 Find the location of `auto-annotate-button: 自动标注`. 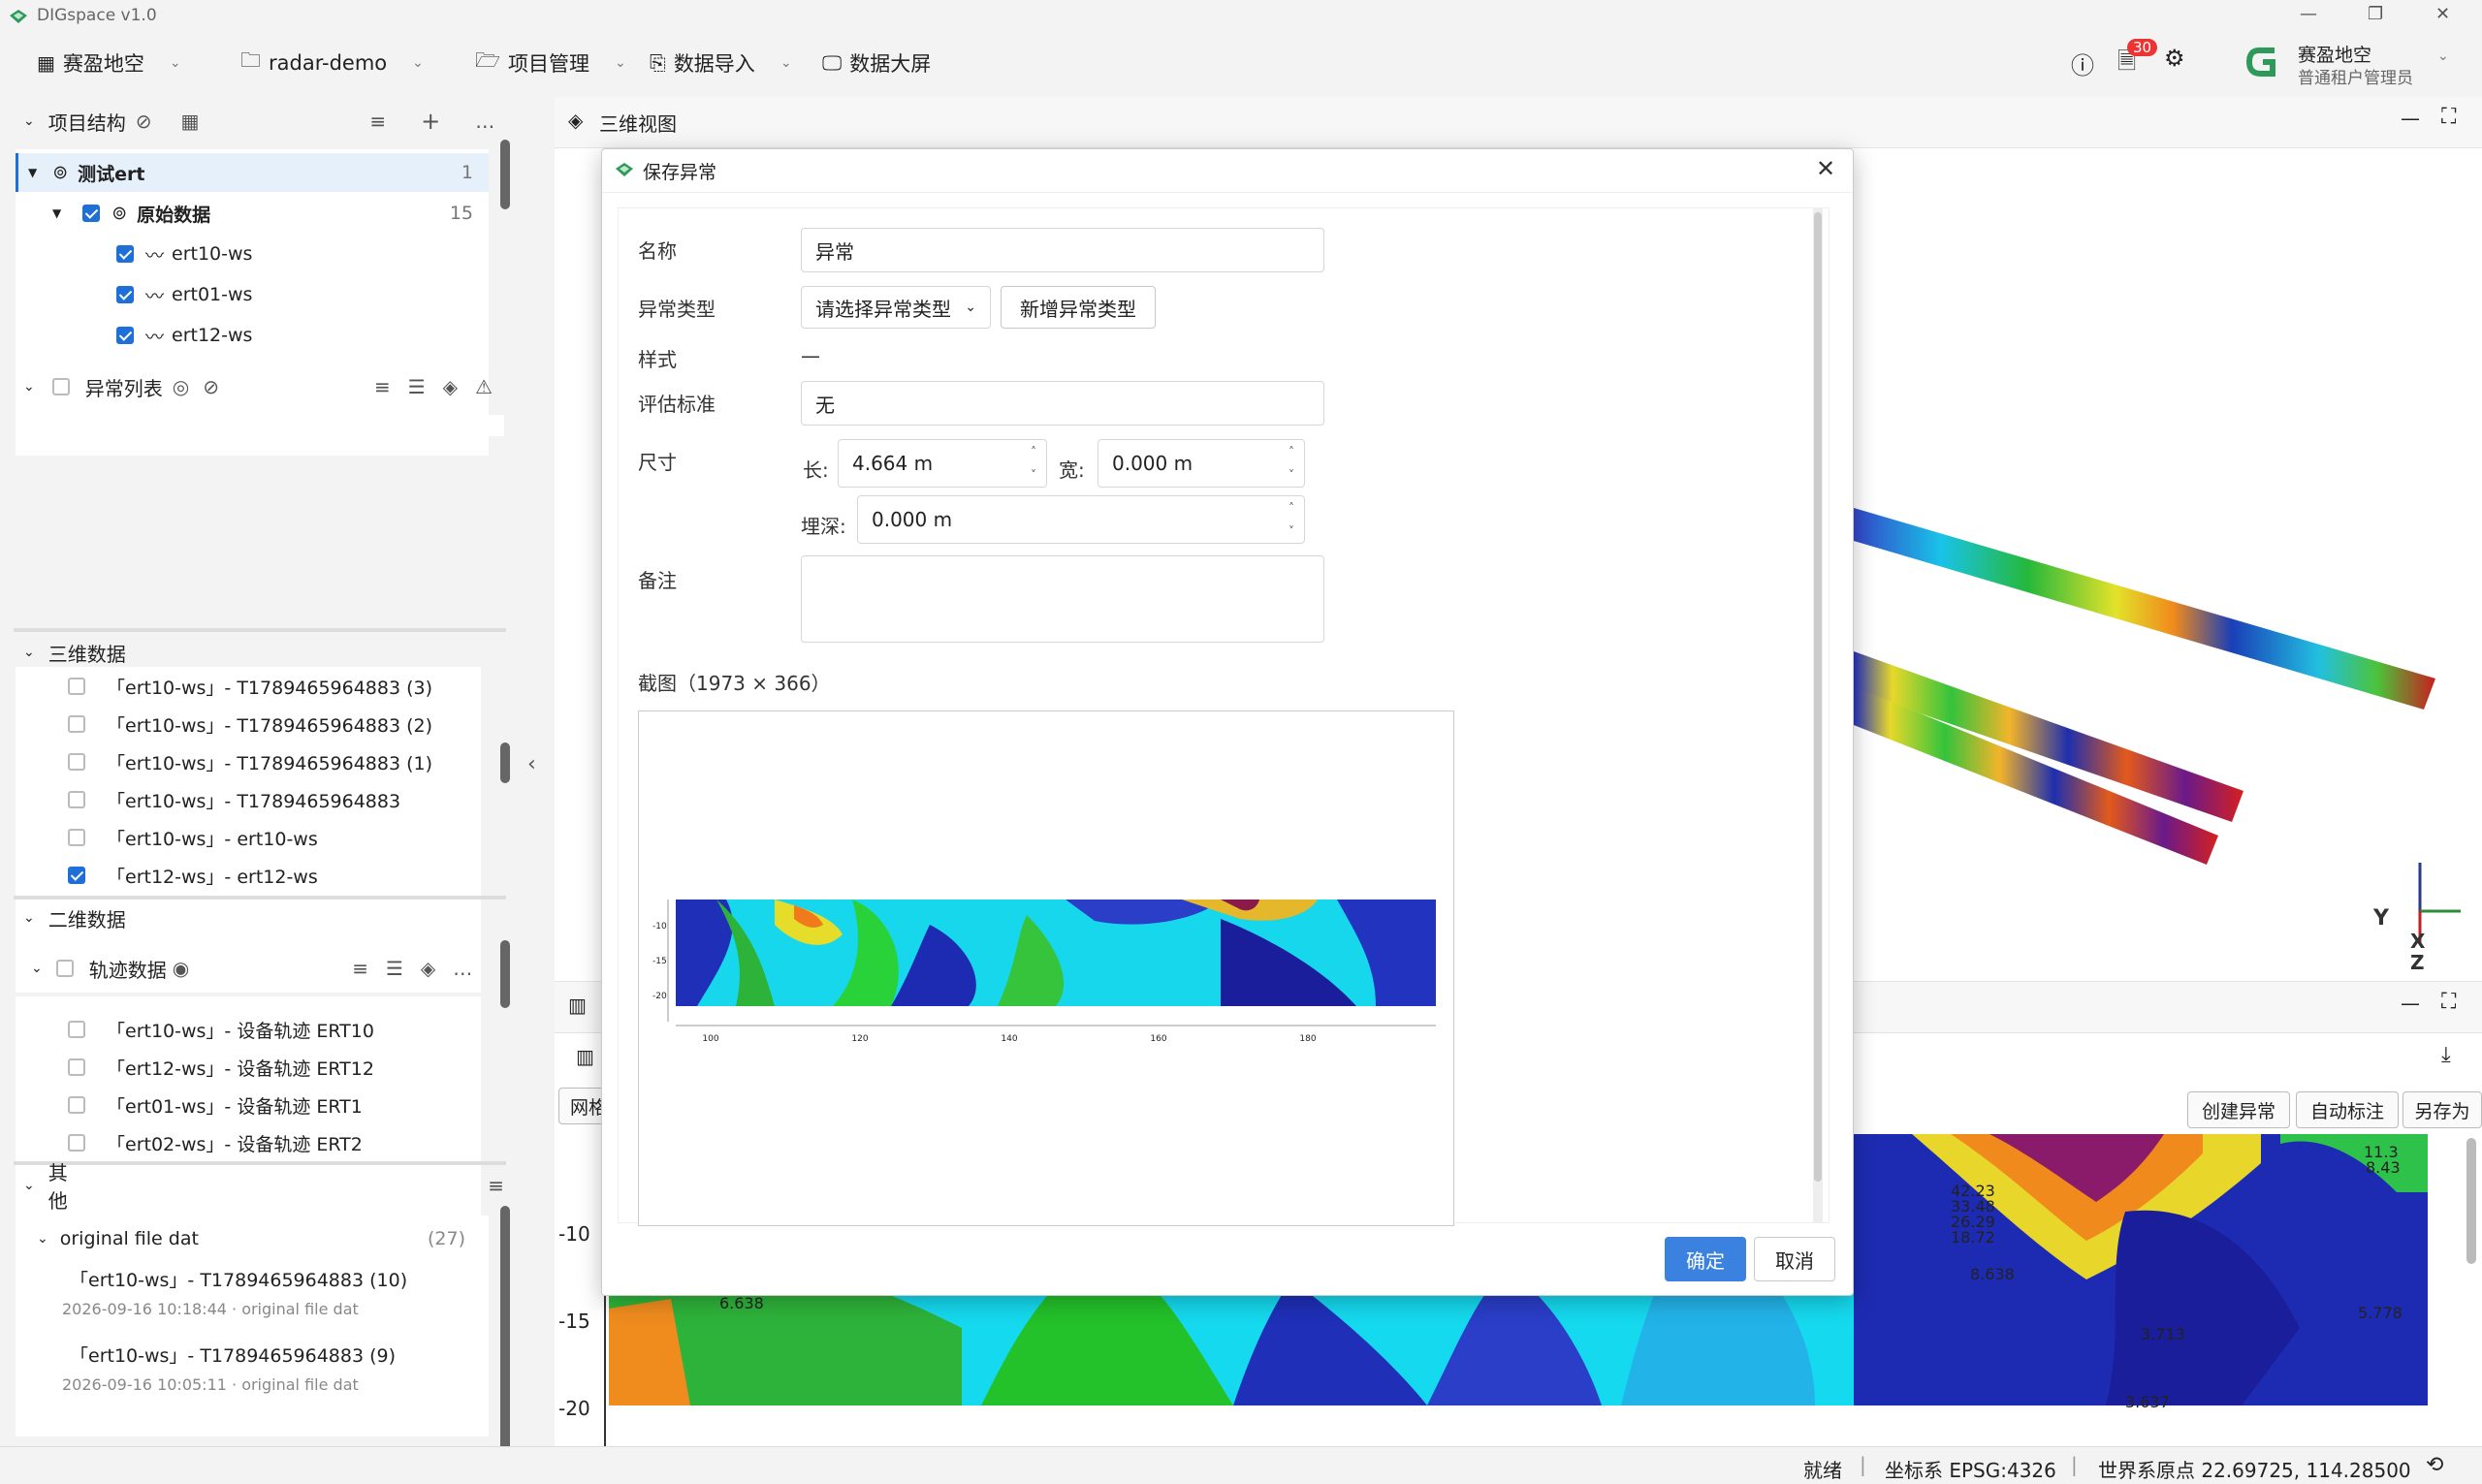

auto-annotate-button: 自动标注 is located at coordinates (2347, 1109).